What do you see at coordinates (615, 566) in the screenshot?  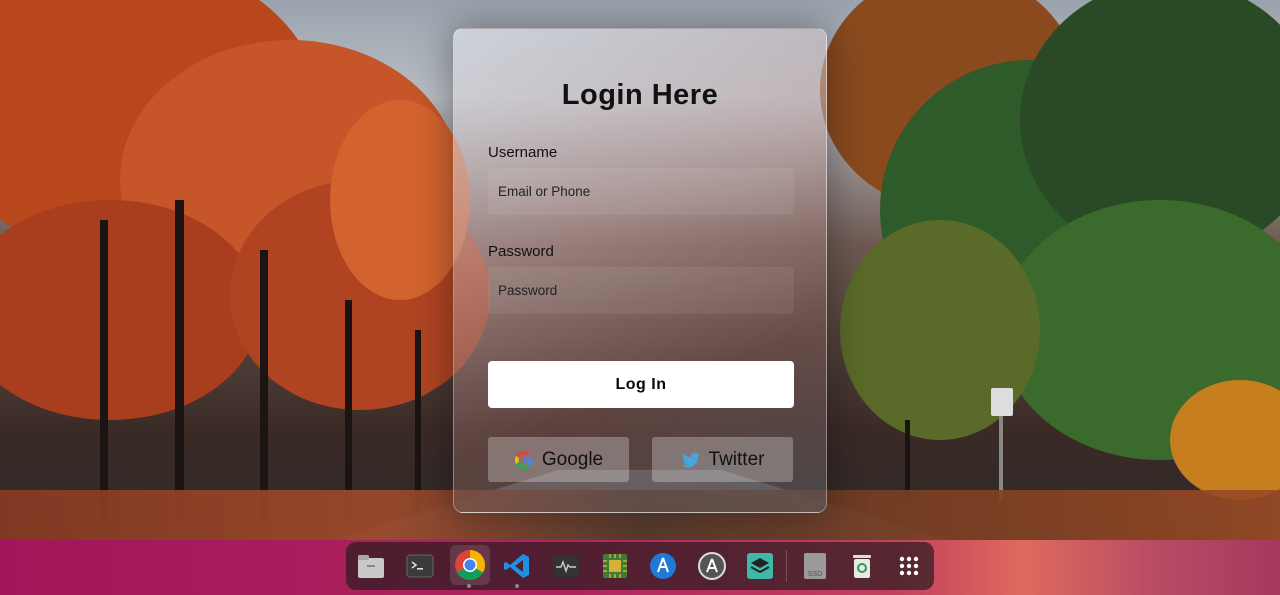 I see `cpu-icon` at bounding box center [615, 566].